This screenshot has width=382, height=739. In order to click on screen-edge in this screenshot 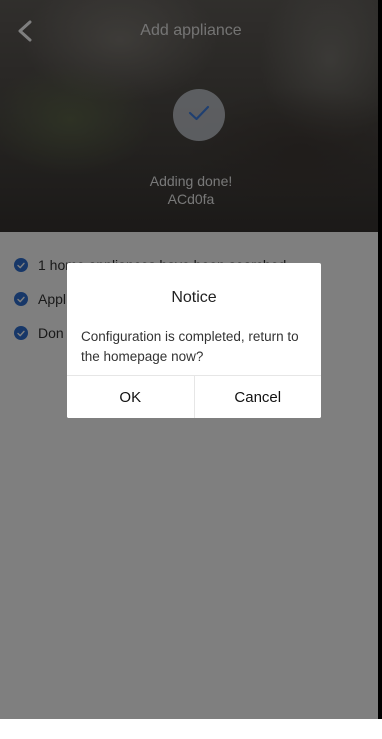, I will do `click(380, 369)`.